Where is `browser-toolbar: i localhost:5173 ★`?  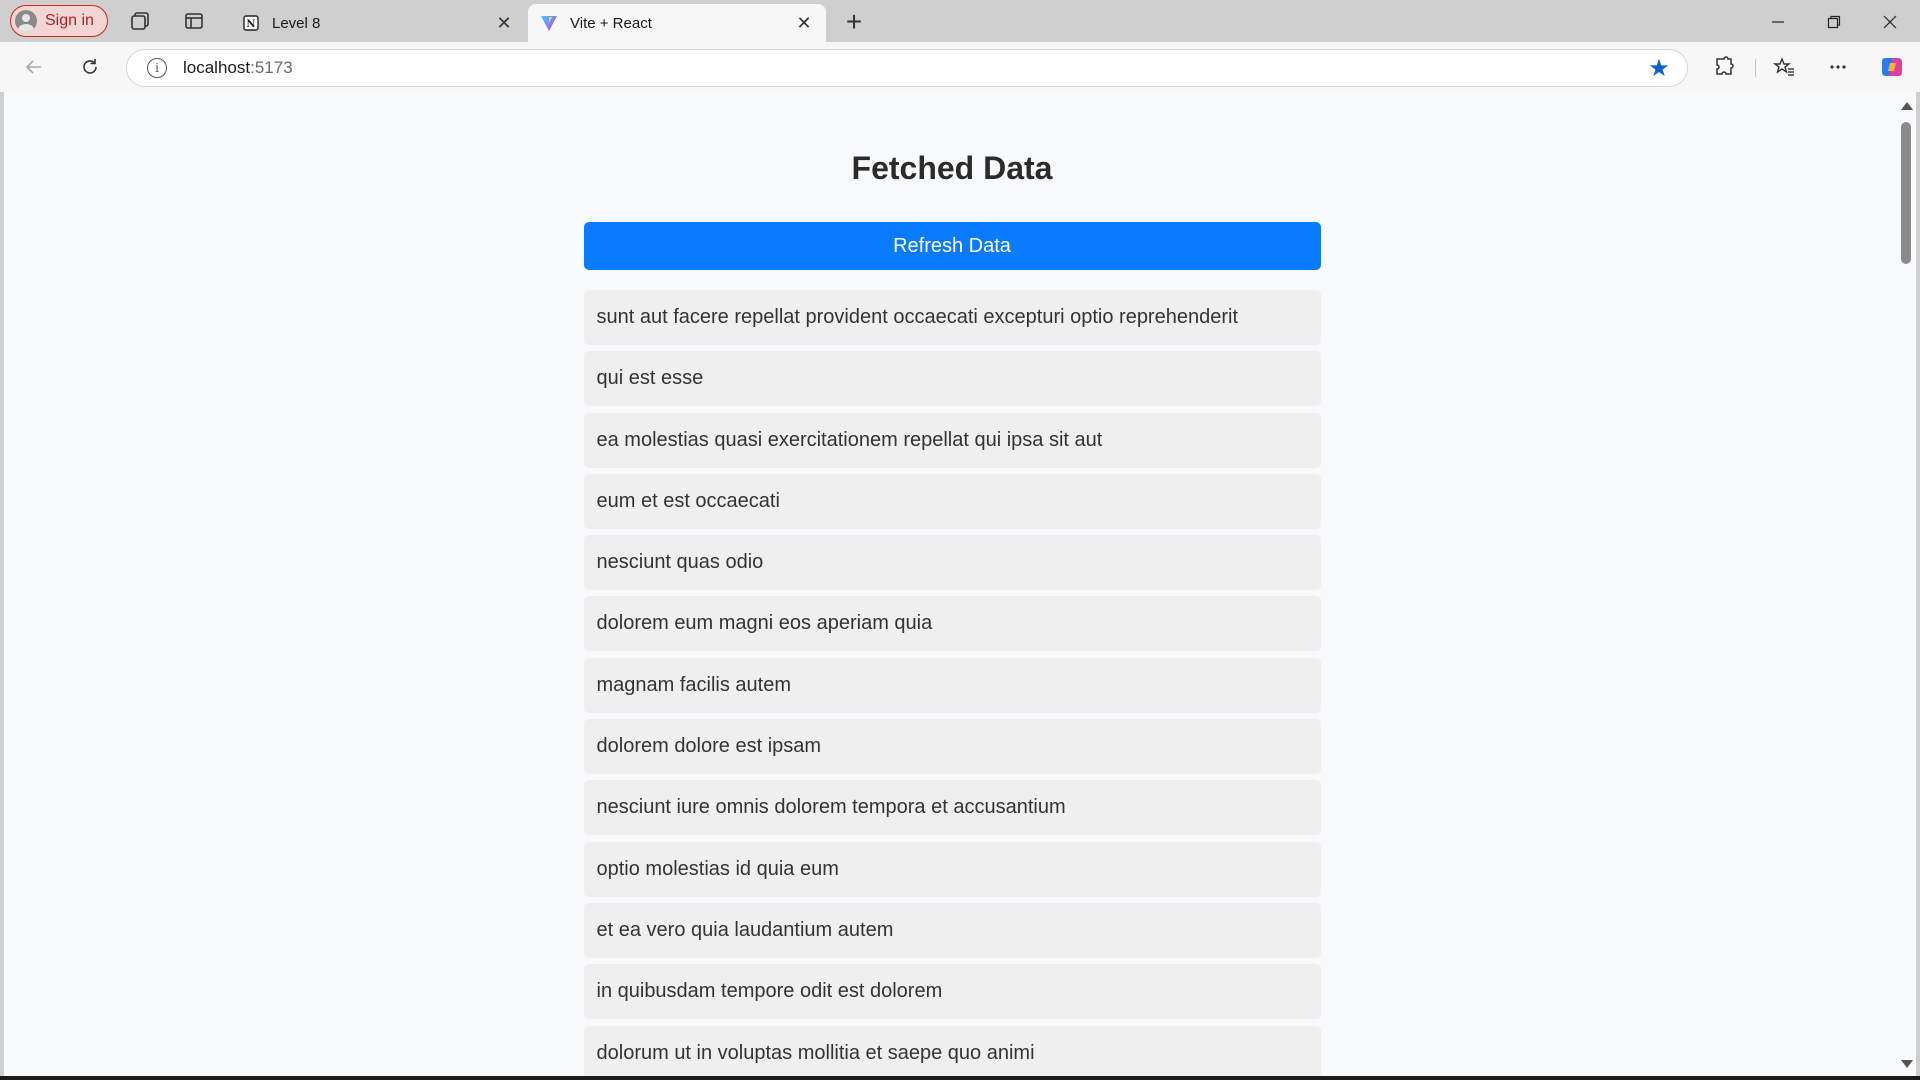 browser-toolbar: i localhost:5173 ★ is located at coordinates (960, 67).